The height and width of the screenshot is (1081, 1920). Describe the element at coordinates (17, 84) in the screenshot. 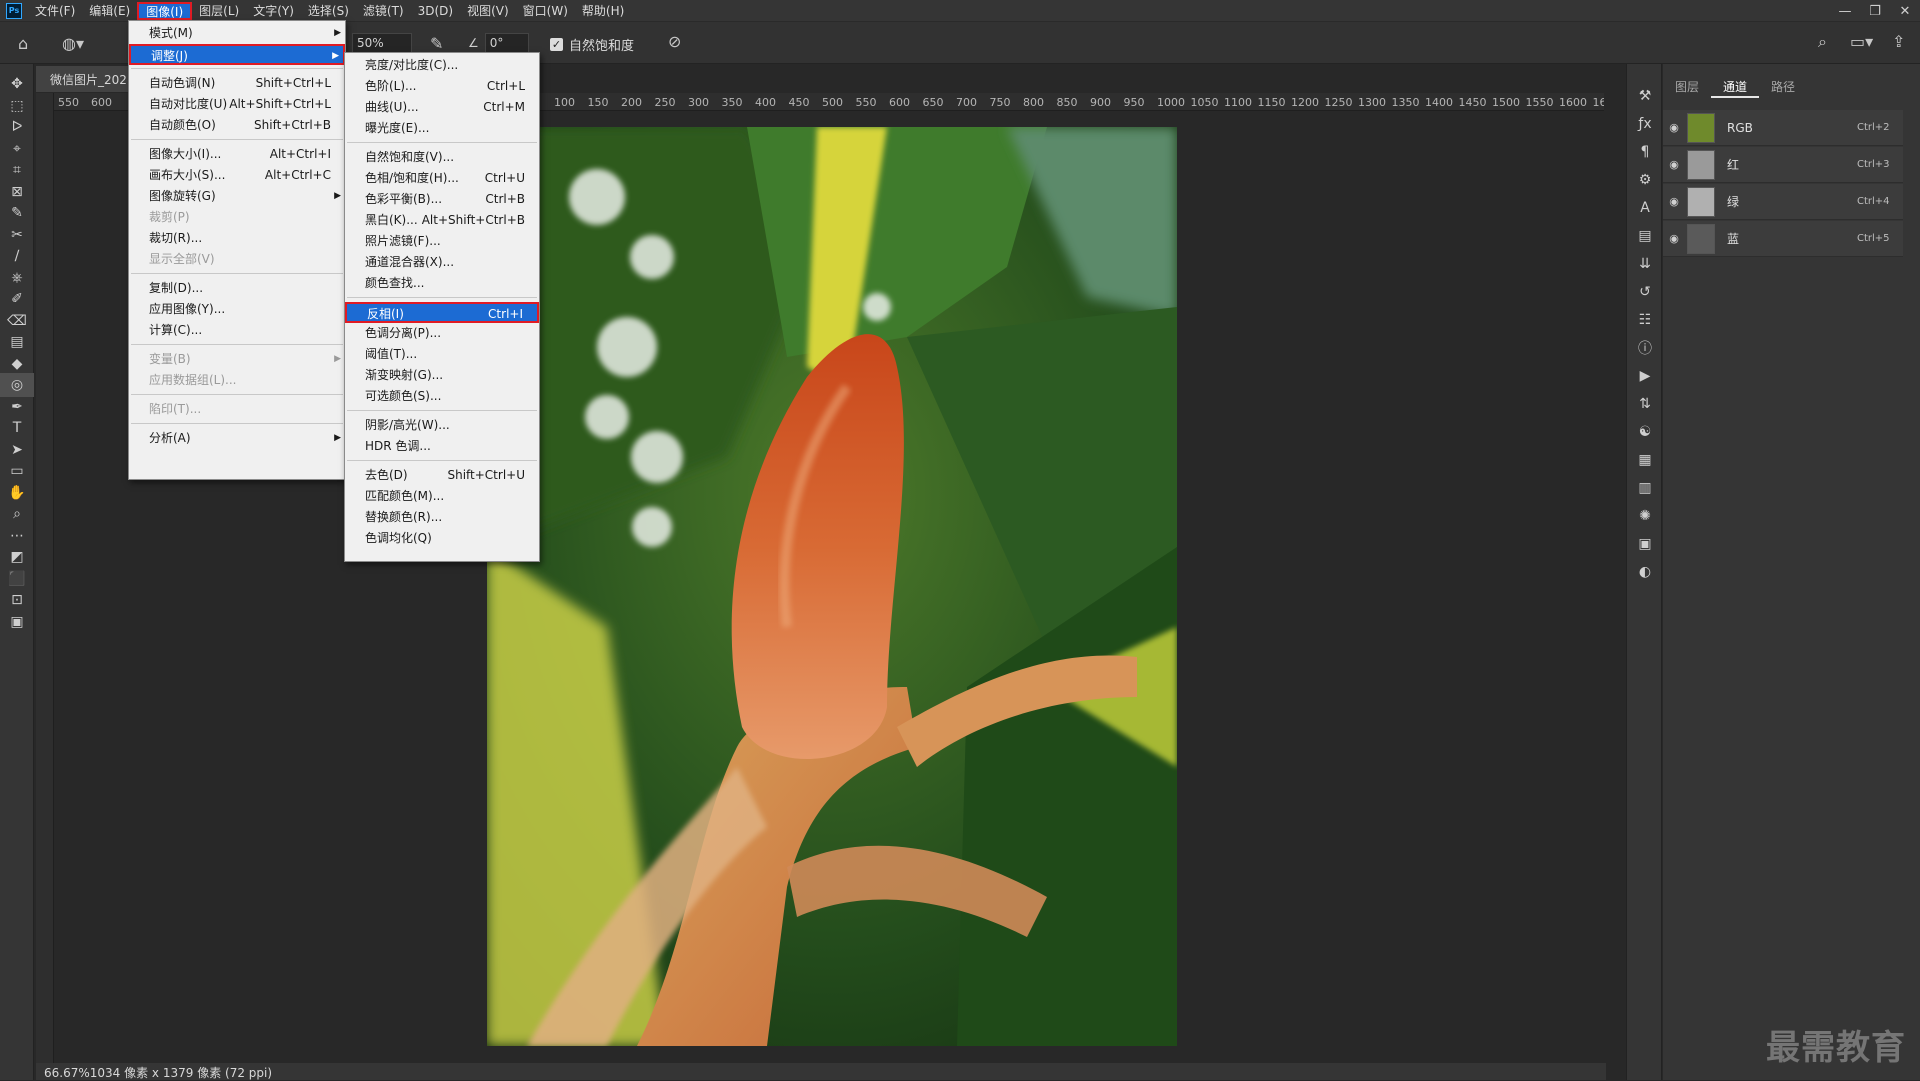

I see `move-tool-icon: ✥` at that location.